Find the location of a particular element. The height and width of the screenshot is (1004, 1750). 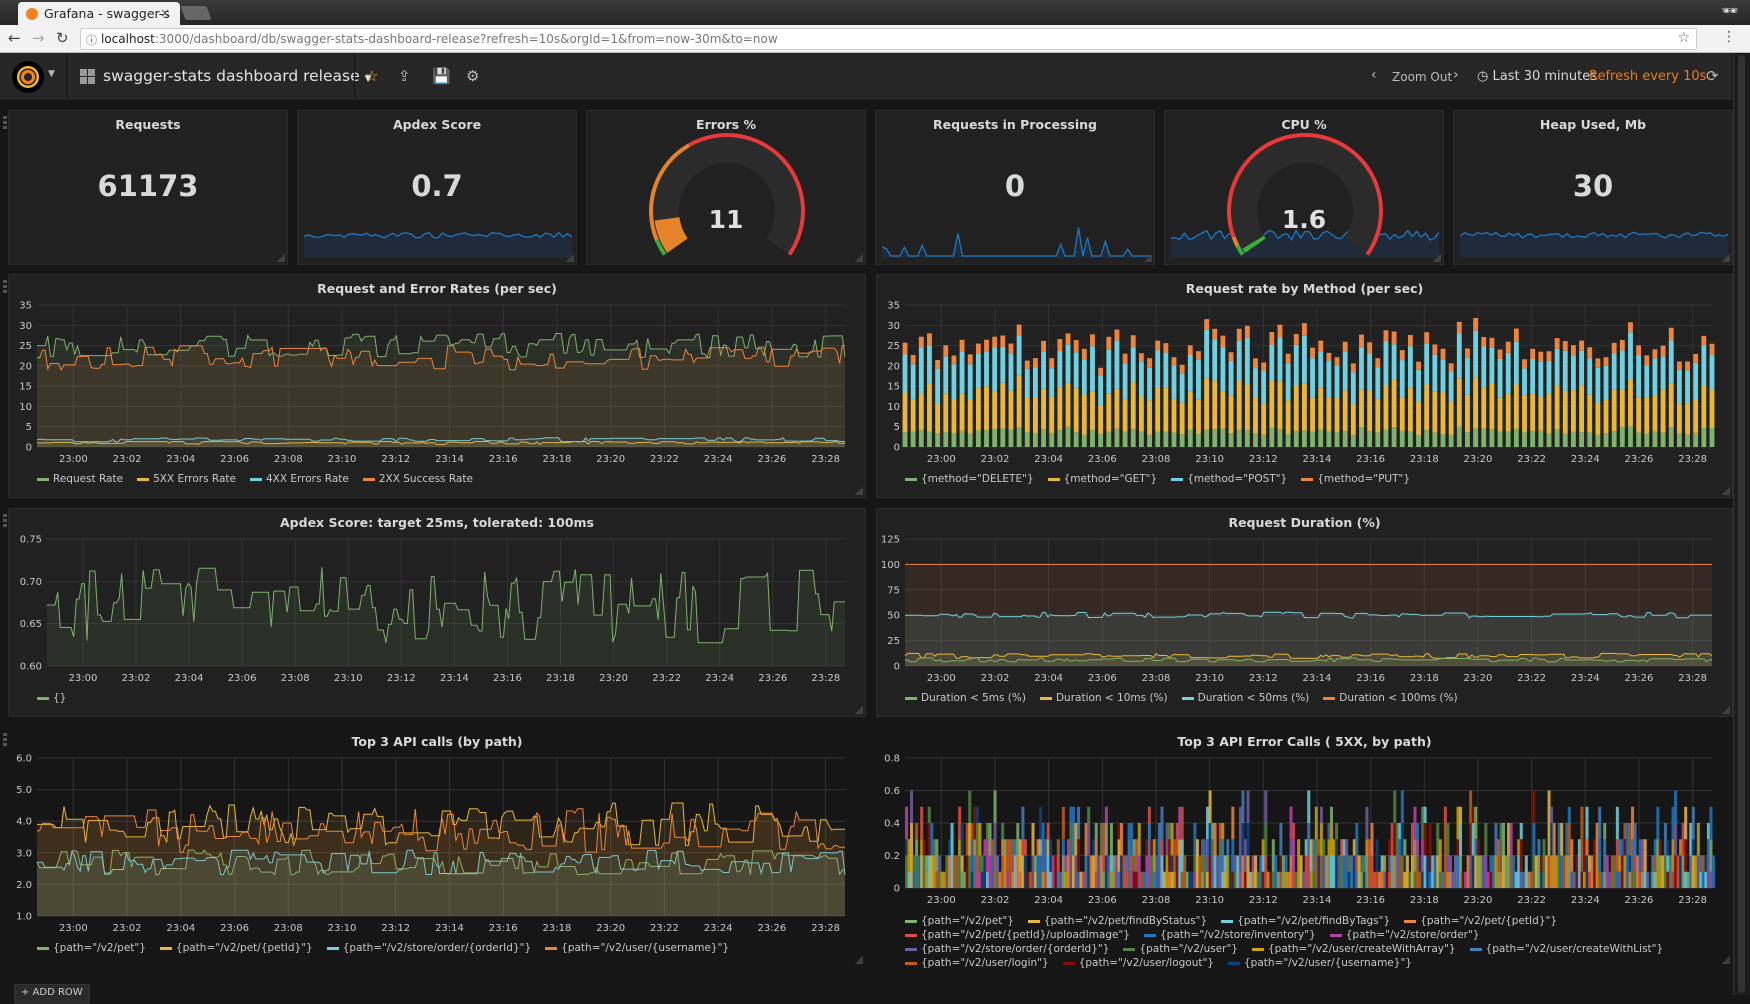

page-scrollbar is located at coordinates (1741, 524).